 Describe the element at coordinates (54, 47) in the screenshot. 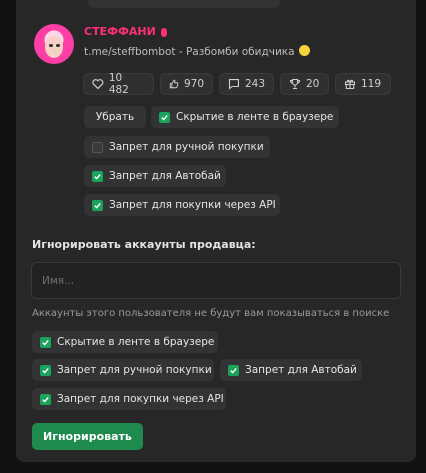

I see `avatar-face` at that location.